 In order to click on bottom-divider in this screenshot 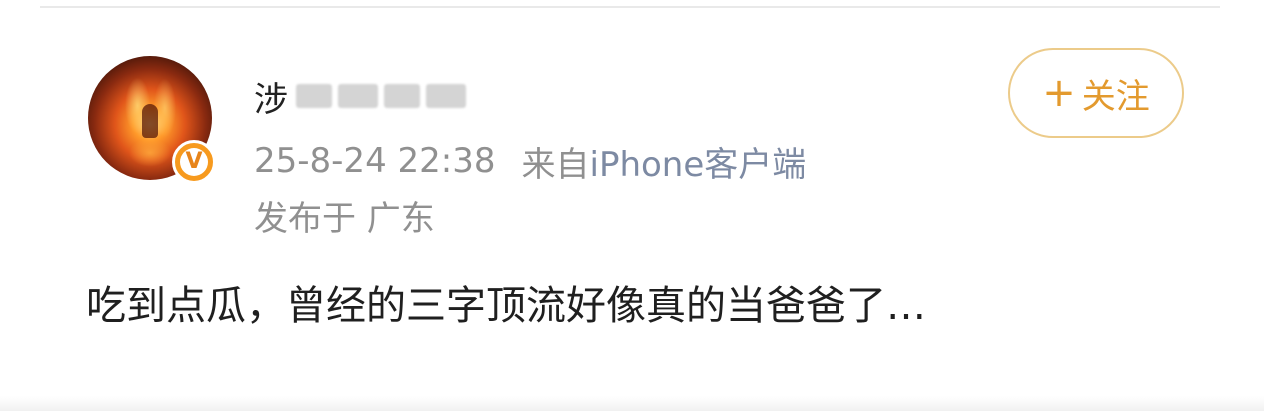, I will do `click(632, 403)`.